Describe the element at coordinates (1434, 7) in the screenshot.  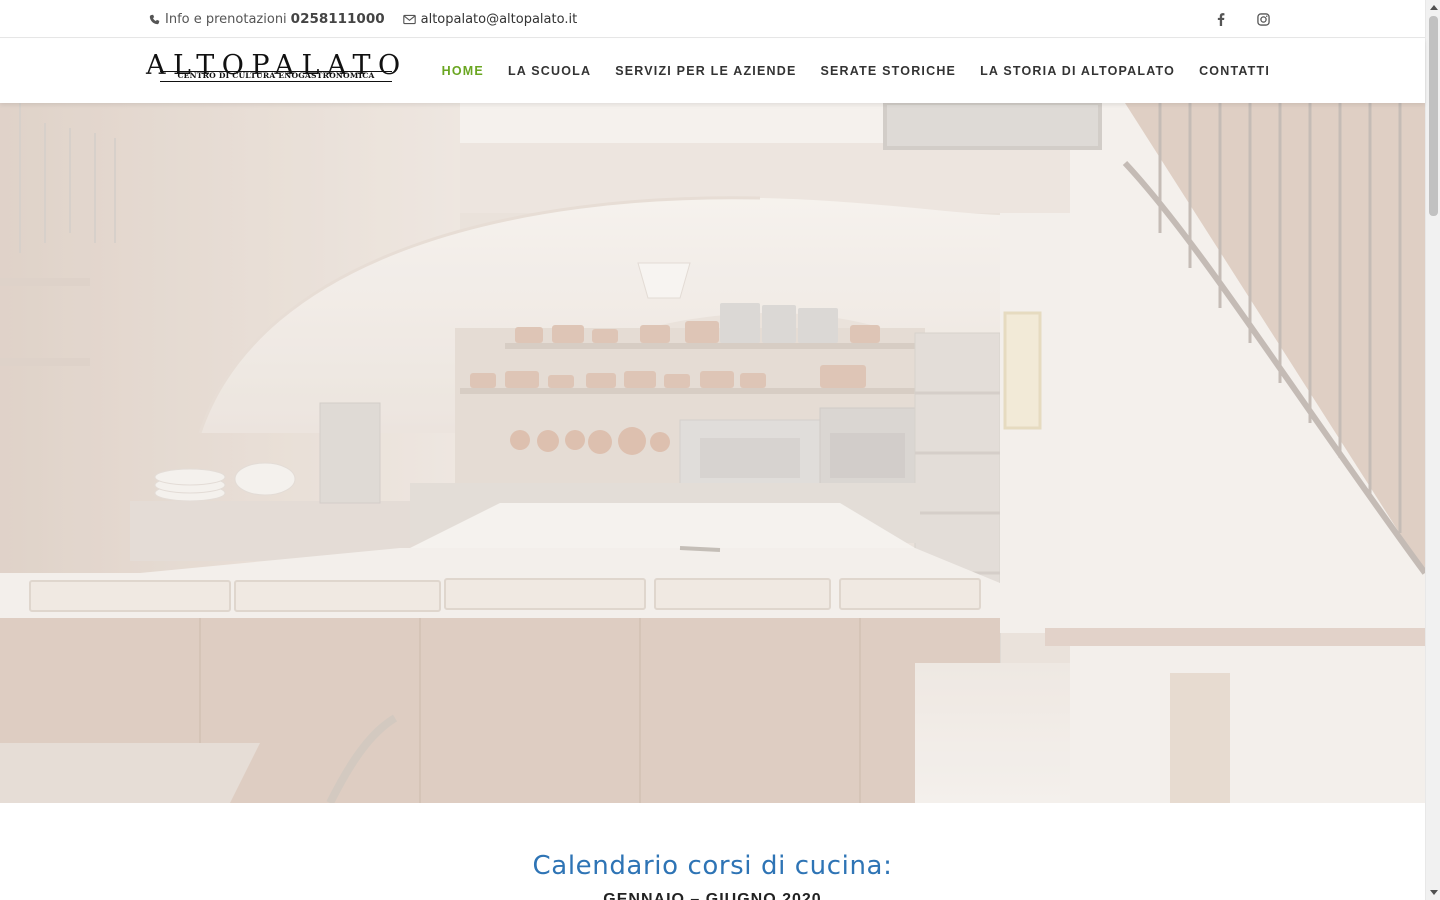
I see `scroll-up-arrow-icon` at that location.